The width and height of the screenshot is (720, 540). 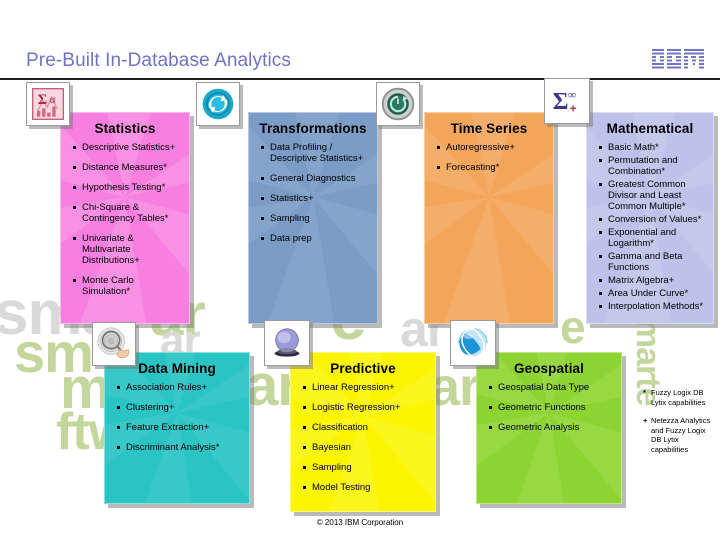 What do you see at coordinates (644, 392) in the screenshot?
I see `legend-marker: *` at bounding box center [644, 392].